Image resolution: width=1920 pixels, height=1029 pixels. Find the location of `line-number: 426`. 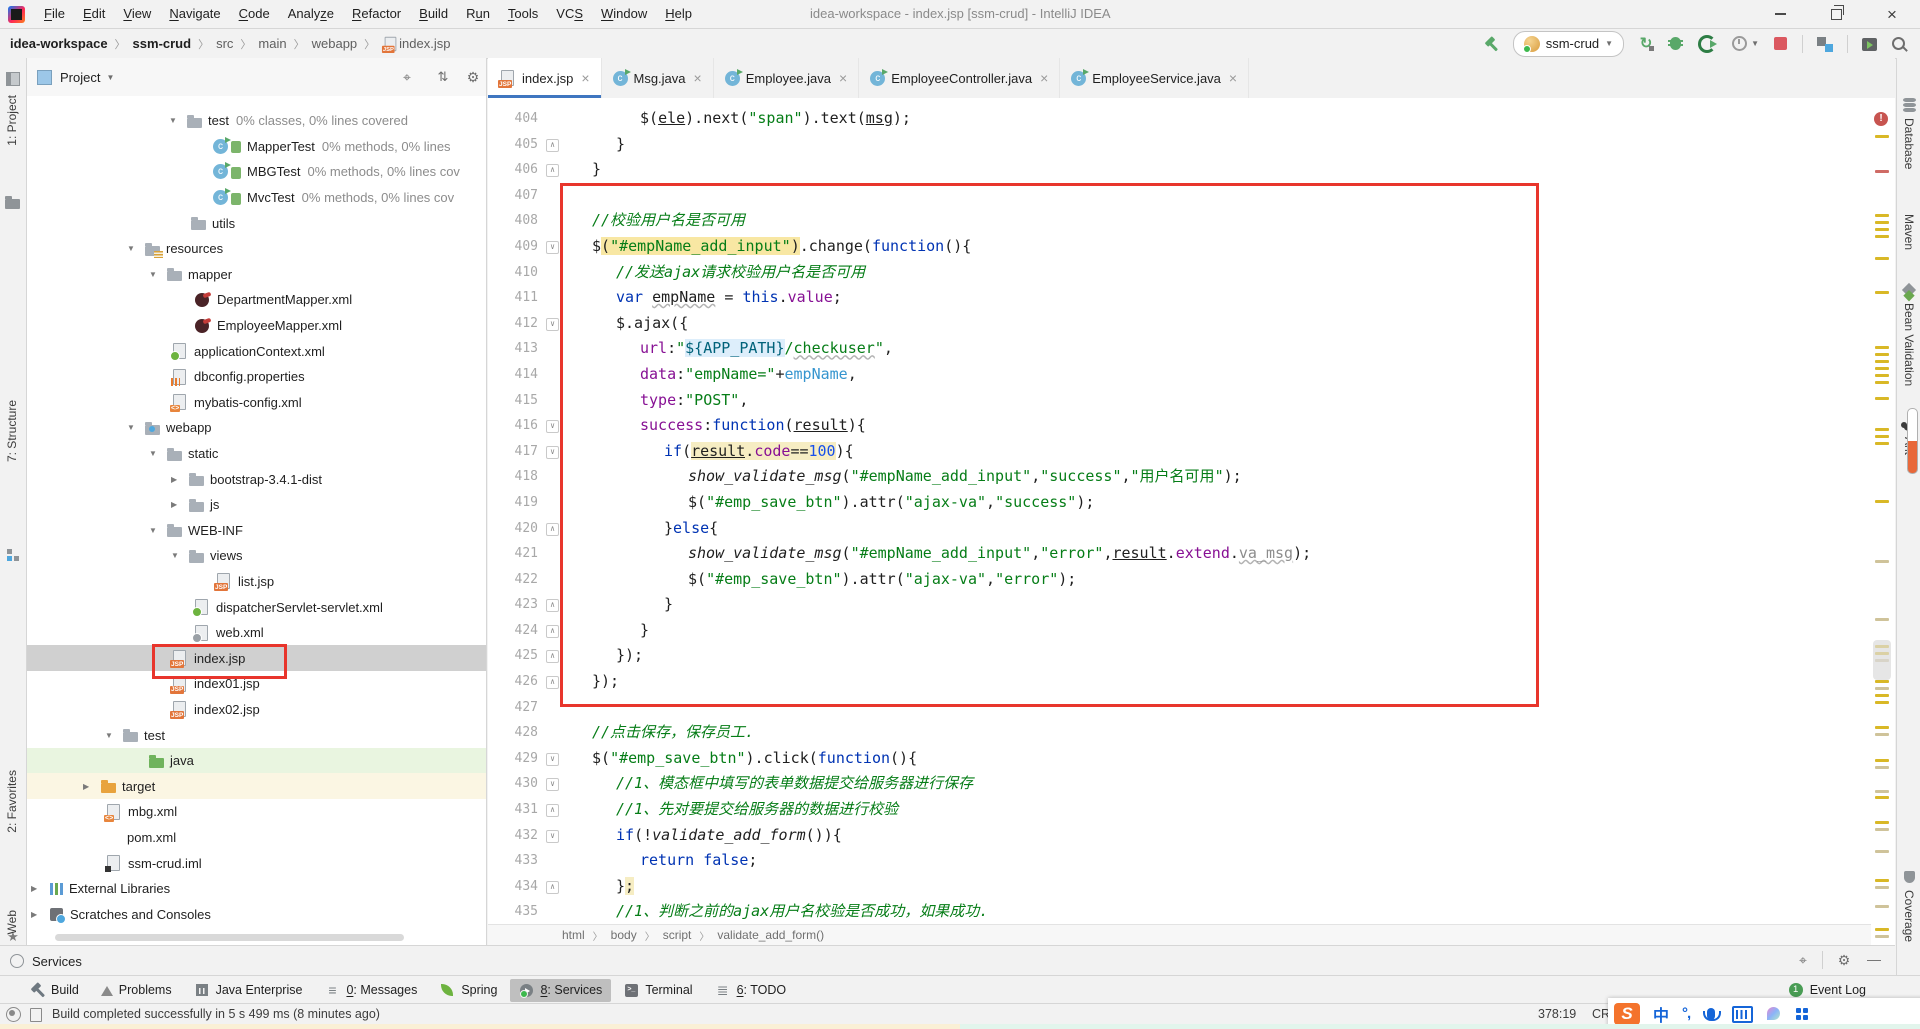

line-number: 426 is located at coordinates (513, 682).